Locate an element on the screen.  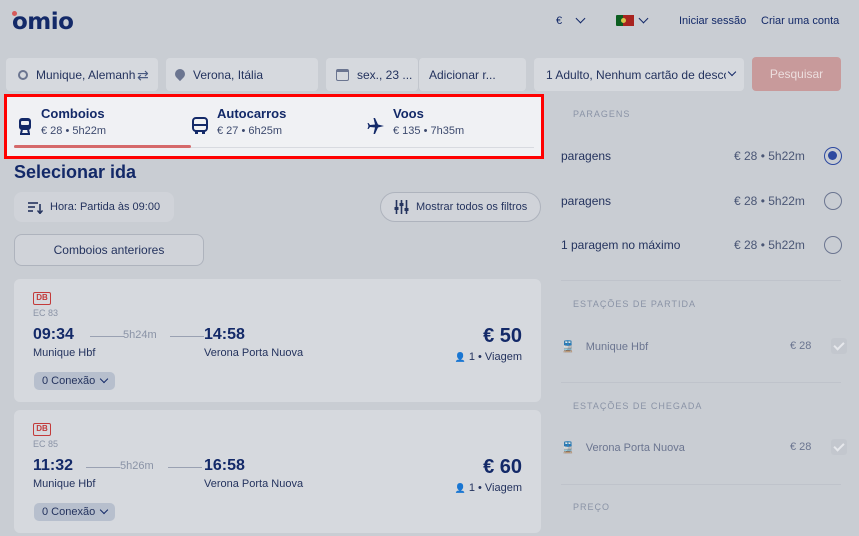
train-icon is located at coordinates (25, 126).